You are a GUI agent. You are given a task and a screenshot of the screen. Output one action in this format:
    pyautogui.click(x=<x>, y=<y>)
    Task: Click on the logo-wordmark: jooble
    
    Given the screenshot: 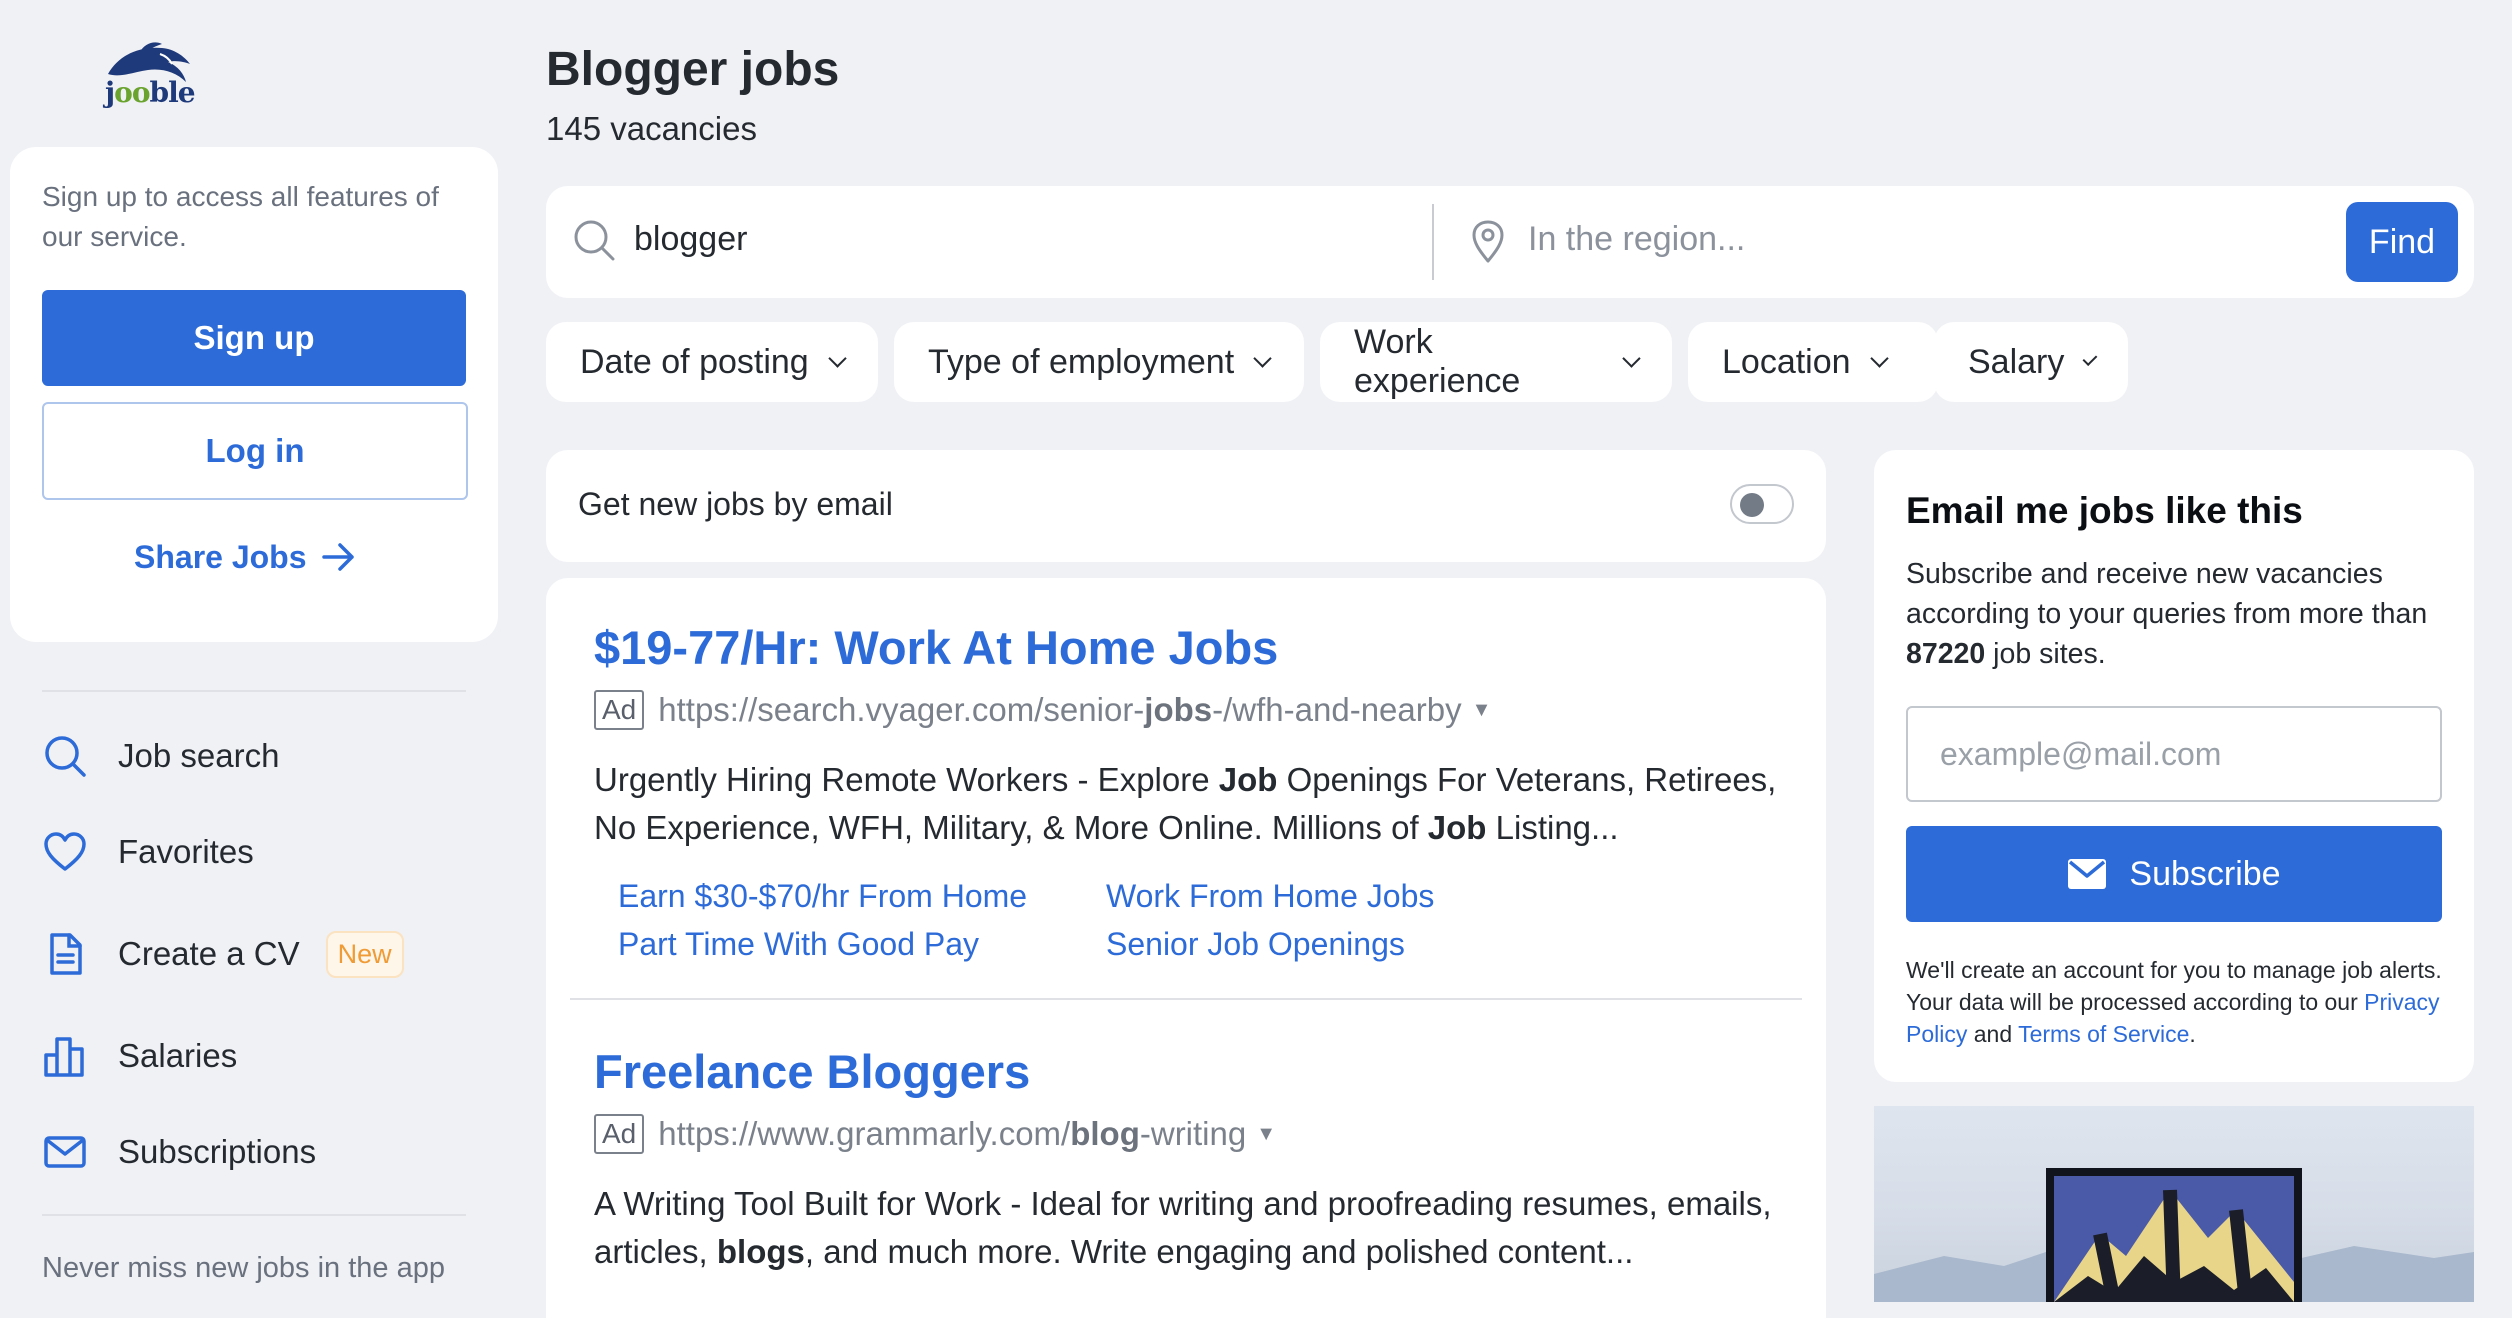 What is the action you would take?
    pyautogui.click(x=150, y=92)
    